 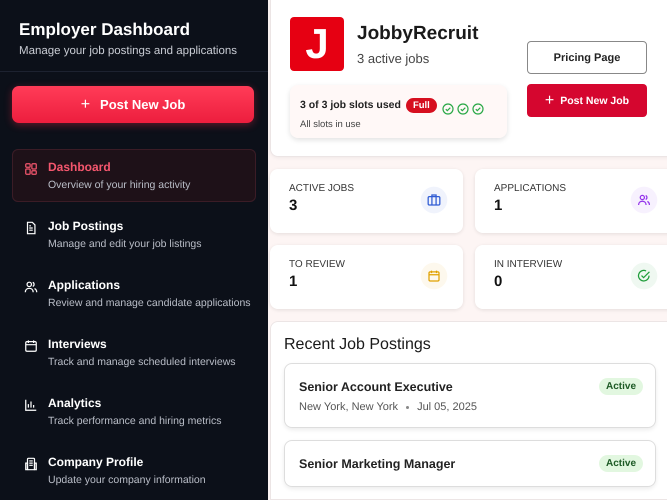 What do you see at coordinates (128, 51) in the screenshot?
I see `sidebar-subtitle: Manage your job postings and applications` at bounding box center [128, 51].